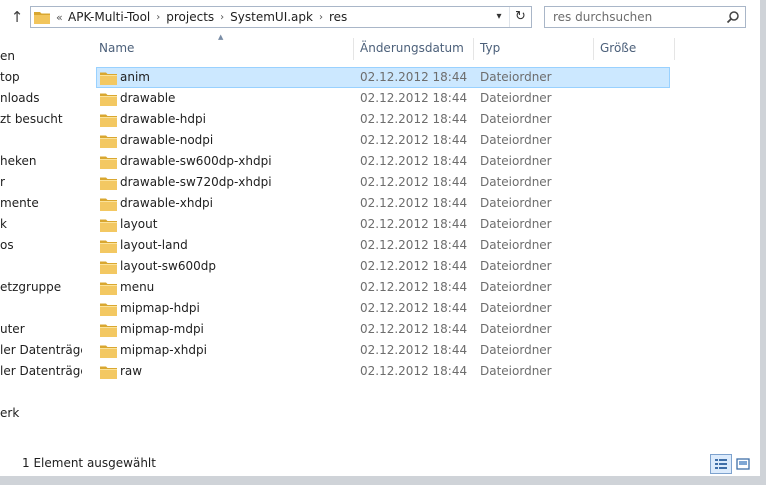 The height and width of the screenshot is (485, 766). What do you see at coordinates (3, 224) in the screenshot?
I see `nav-item-music: k` at bounding box center [3, 224].